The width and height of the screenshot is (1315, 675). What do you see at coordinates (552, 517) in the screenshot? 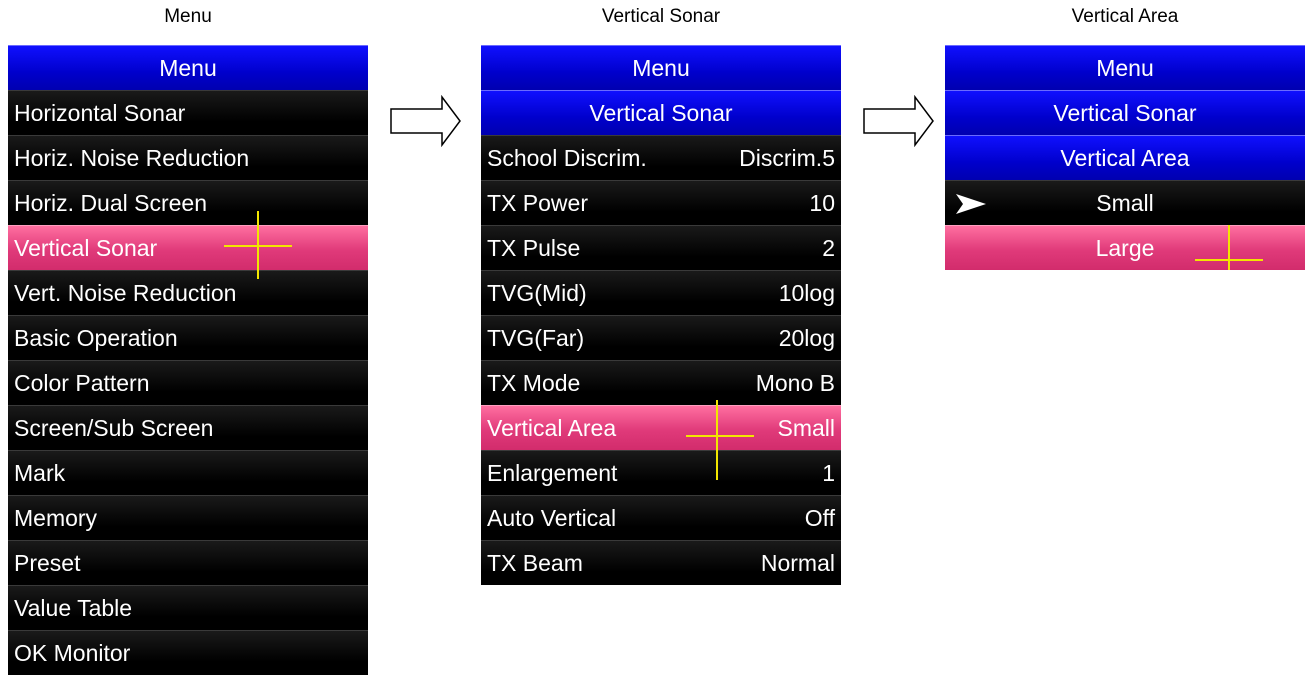
I see `setting-label: Auto Vertical` at bounding box center [552, 517].